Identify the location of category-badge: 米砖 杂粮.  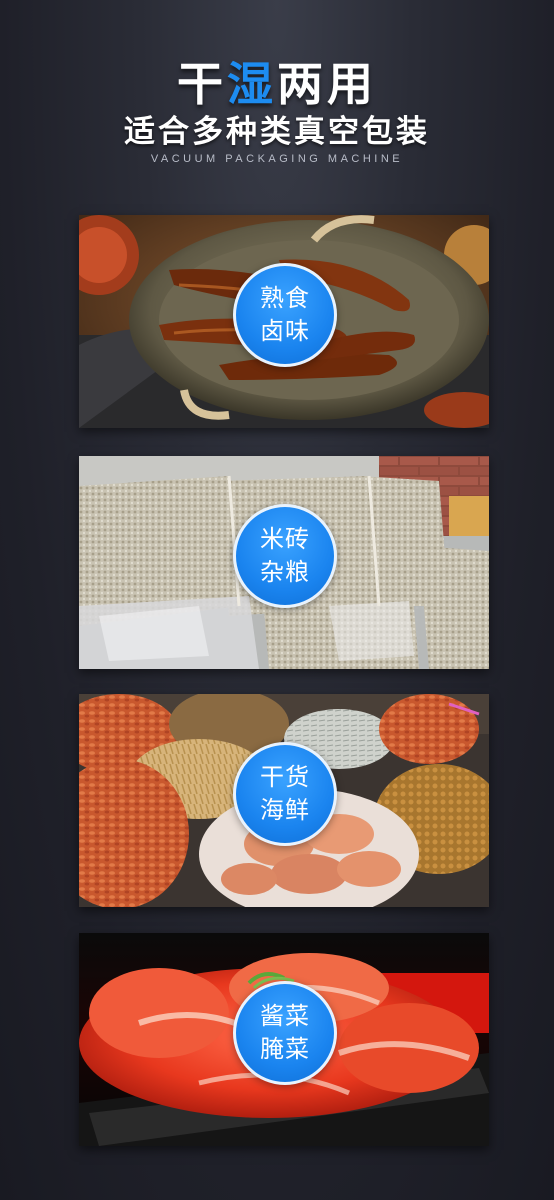
(285, 556).